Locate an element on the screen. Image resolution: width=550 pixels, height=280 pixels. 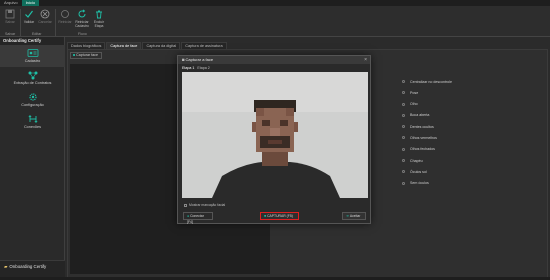
reset-registration-button: Reiniciar Cadastro is located at coordinates (82, 18).